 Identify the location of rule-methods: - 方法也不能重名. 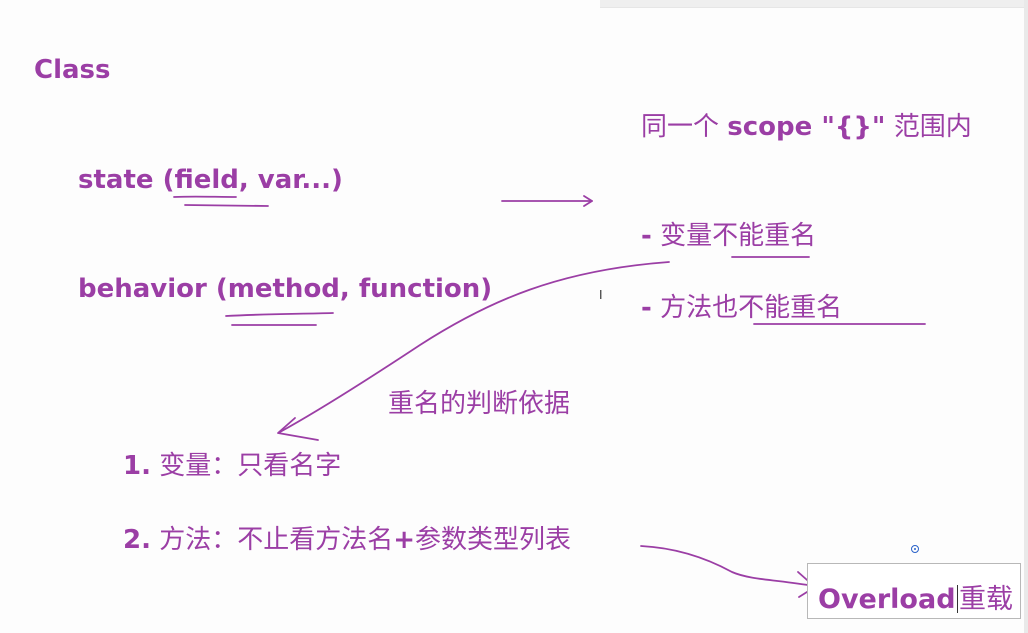
(741, 308).